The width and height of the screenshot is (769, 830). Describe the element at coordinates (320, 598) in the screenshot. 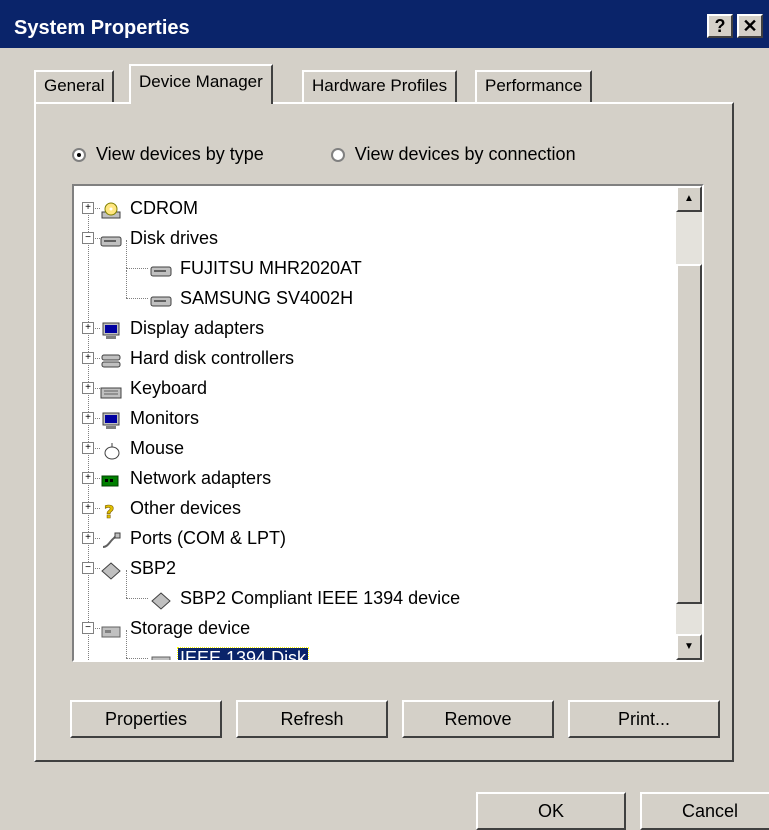

I see `device-label: SBP2 Compliant IEEE 1394 device` at that location.